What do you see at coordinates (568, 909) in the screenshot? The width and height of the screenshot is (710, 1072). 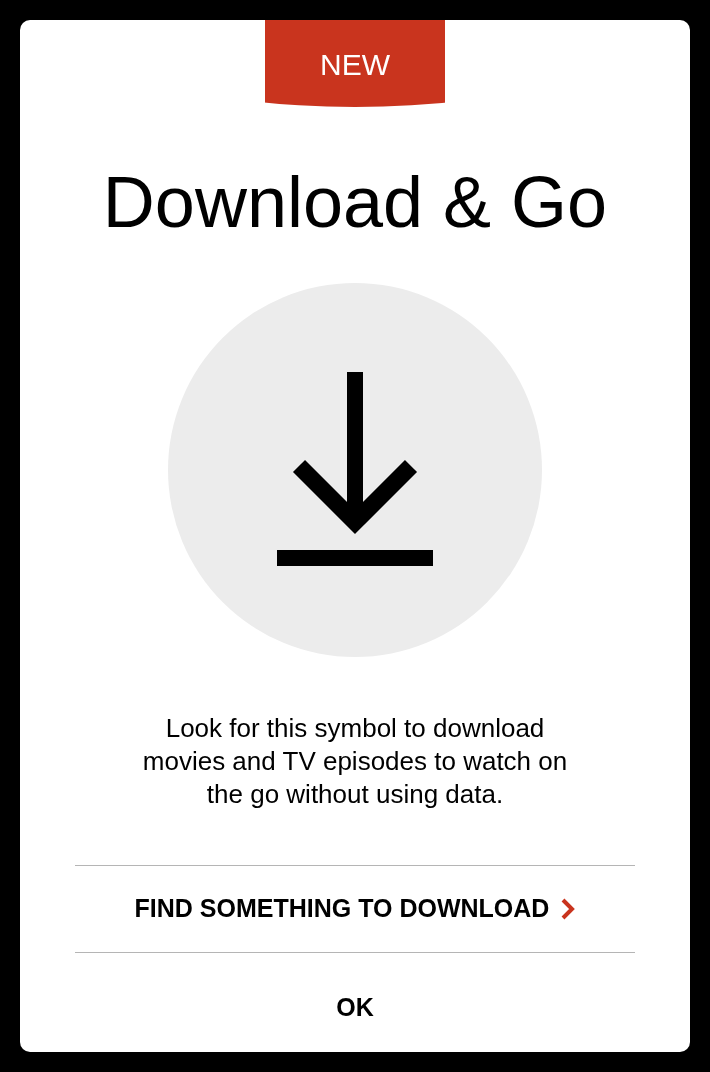 I see `chevron-right-icon` at bounding box center [568, 909].